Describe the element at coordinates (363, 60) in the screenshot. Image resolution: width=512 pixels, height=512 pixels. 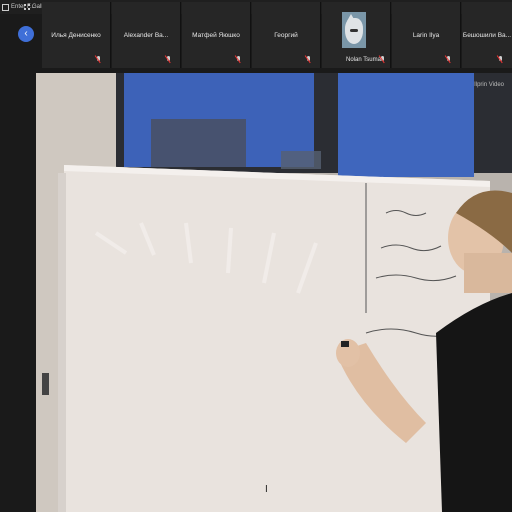
I see `participant-name: Nolan Tsuma` at that location.